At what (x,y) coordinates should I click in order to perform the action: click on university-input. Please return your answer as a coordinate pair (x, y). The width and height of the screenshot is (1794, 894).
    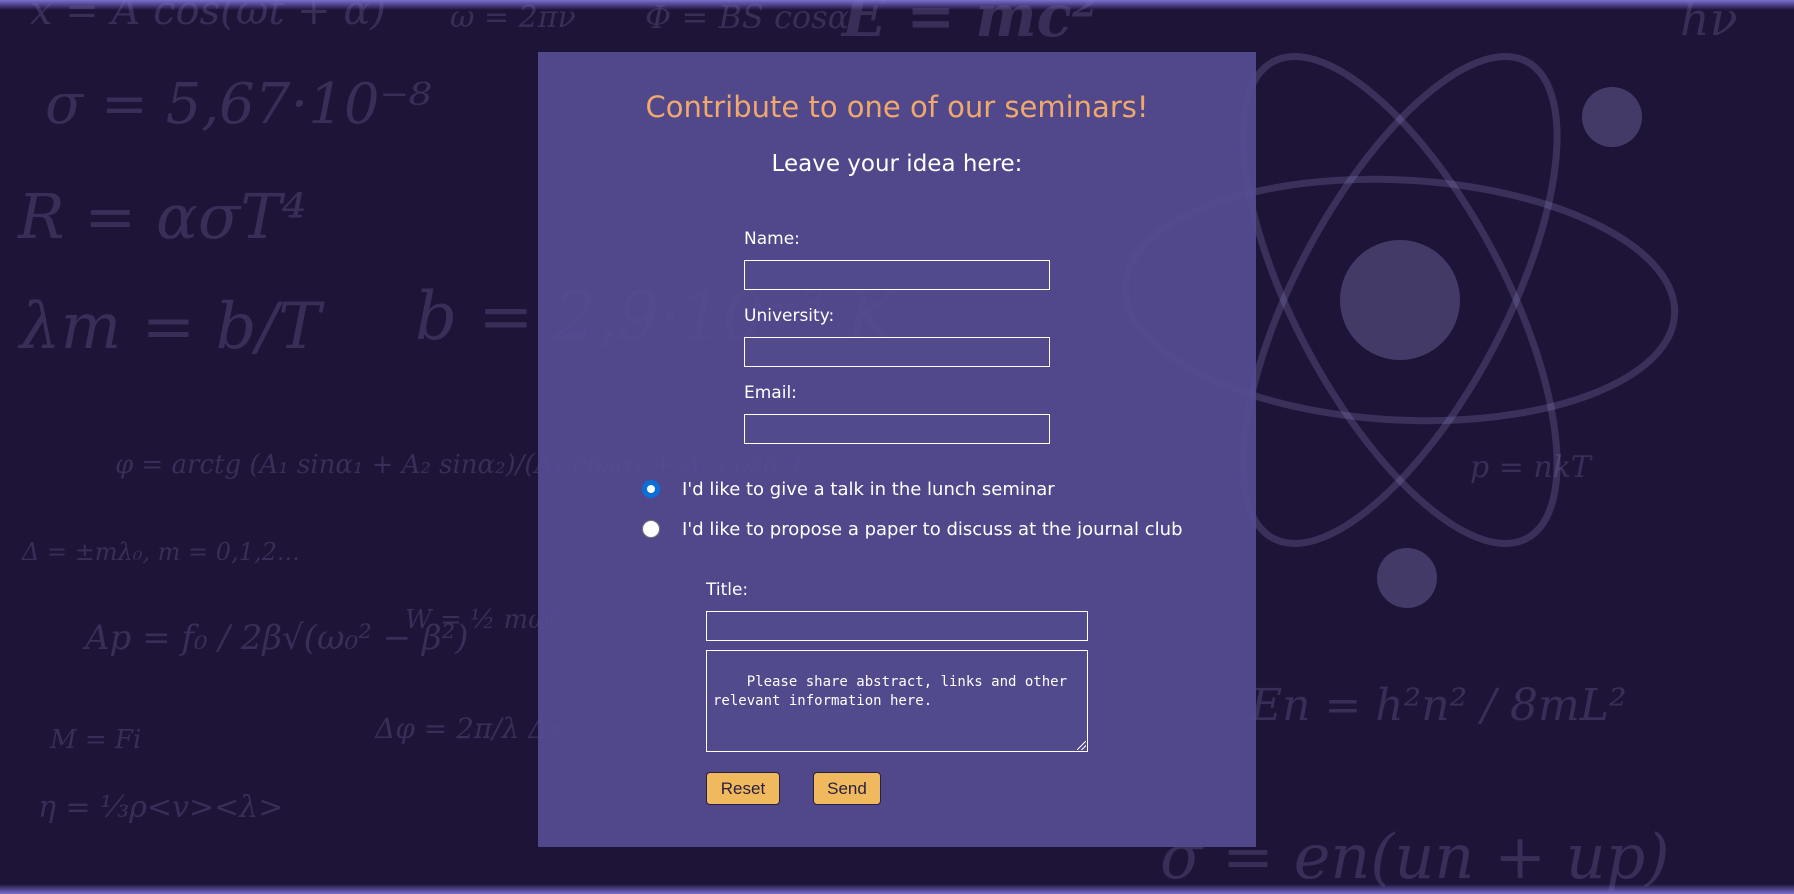
    Looking at the image, I should click on (897, 352).